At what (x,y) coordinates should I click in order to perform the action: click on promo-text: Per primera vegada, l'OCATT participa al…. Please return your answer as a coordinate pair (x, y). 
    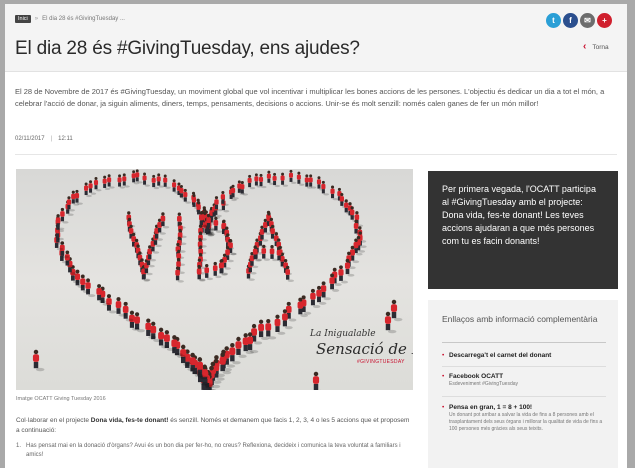
    Looking at the image, I should click on (519, 215).